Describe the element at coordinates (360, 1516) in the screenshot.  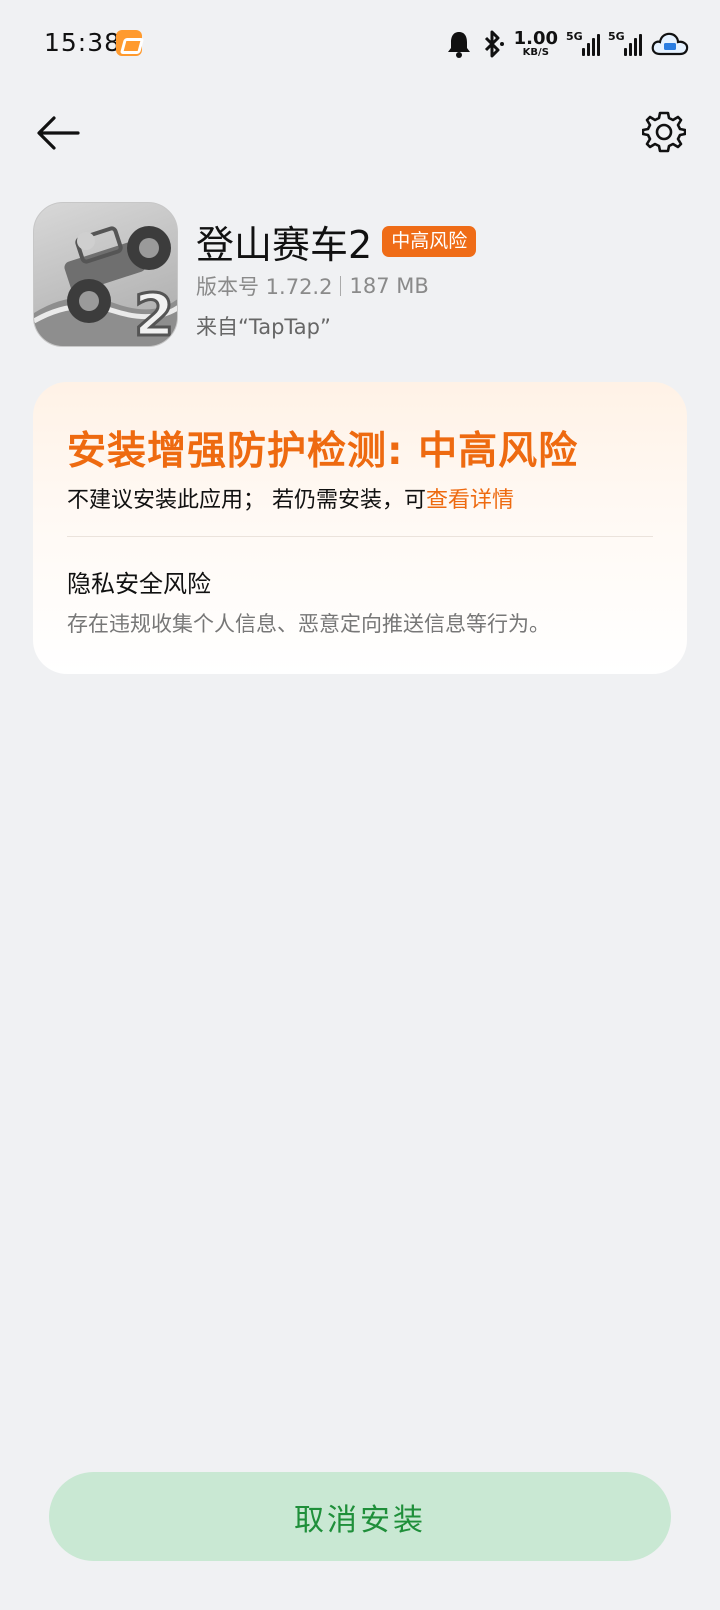
I see `cancel-install-button: 取消安装` at that location.